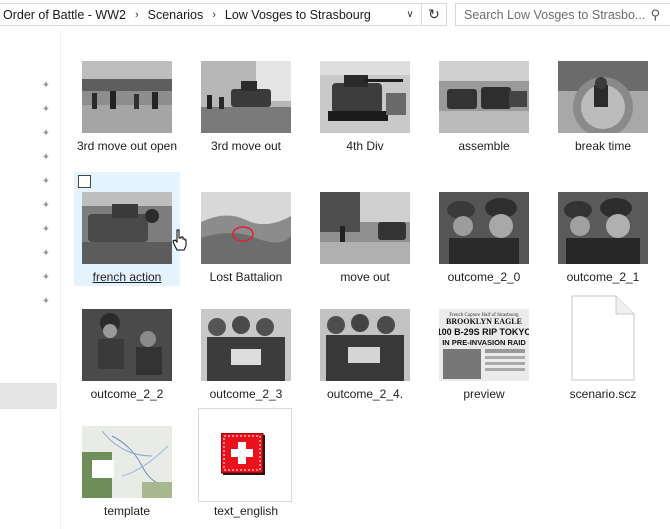 The height and width of the screenshot is (529, 670). I want to click on breadcrumb-item: Order of Battle - WW2, so click(65, 15).